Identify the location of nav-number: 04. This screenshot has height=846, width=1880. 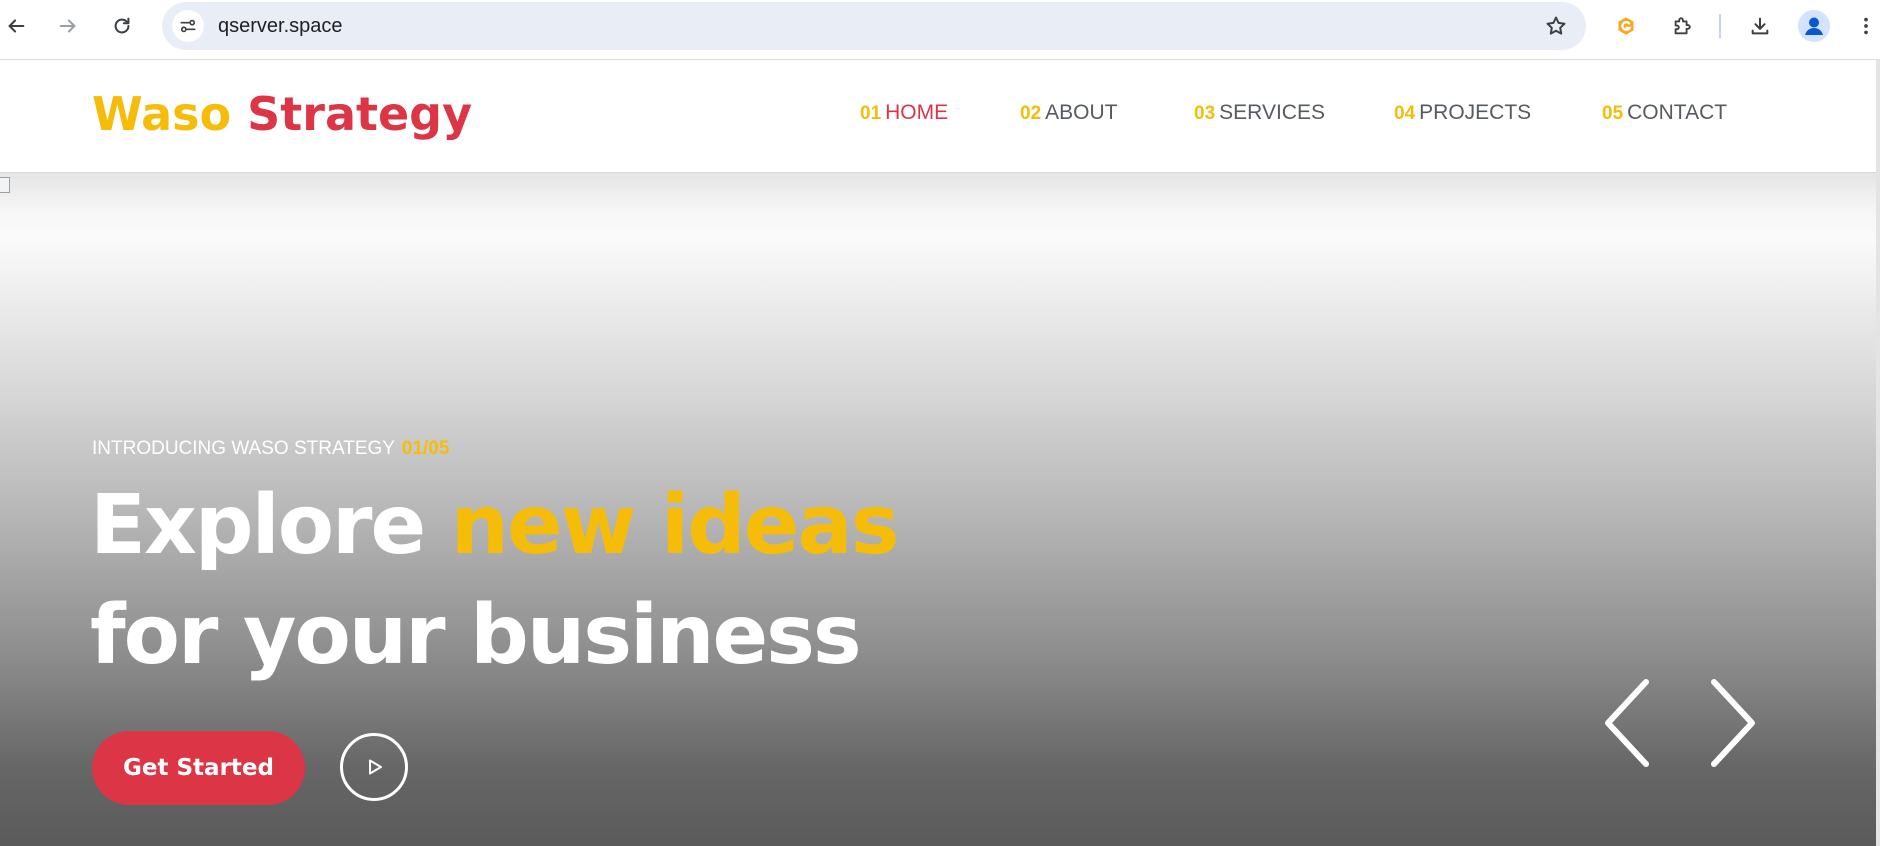
(1405, 113).